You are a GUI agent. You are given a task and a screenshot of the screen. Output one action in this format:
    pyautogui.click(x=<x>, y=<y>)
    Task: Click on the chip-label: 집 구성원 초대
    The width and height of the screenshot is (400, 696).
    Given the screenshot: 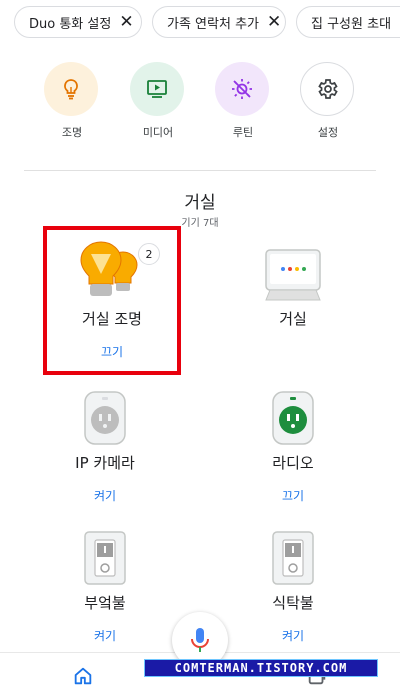 What is the action you would take?
    pyautogui.click(x=351, y=24)
    